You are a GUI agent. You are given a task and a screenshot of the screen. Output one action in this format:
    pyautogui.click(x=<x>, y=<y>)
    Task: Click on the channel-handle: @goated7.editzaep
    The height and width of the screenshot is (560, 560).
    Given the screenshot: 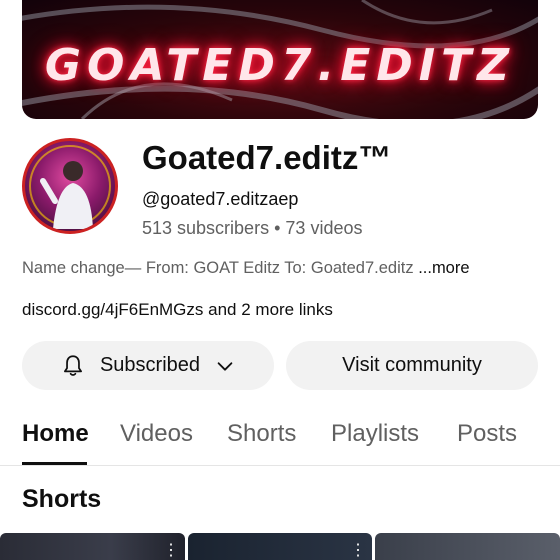 What is the action you would take?
    pyautogui.click(x=220, y=199)
    